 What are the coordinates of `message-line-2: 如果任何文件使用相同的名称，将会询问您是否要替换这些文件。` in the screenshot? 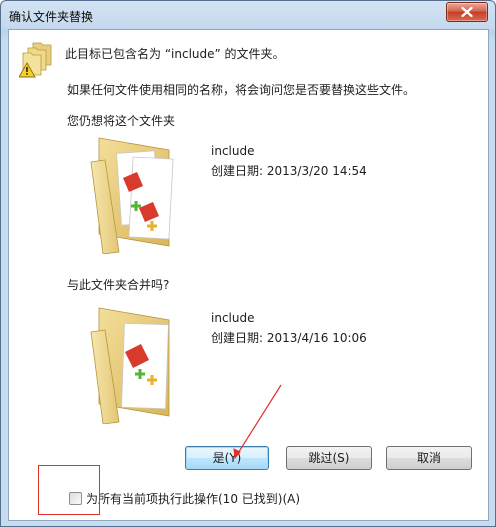 It's located at (241, 90).